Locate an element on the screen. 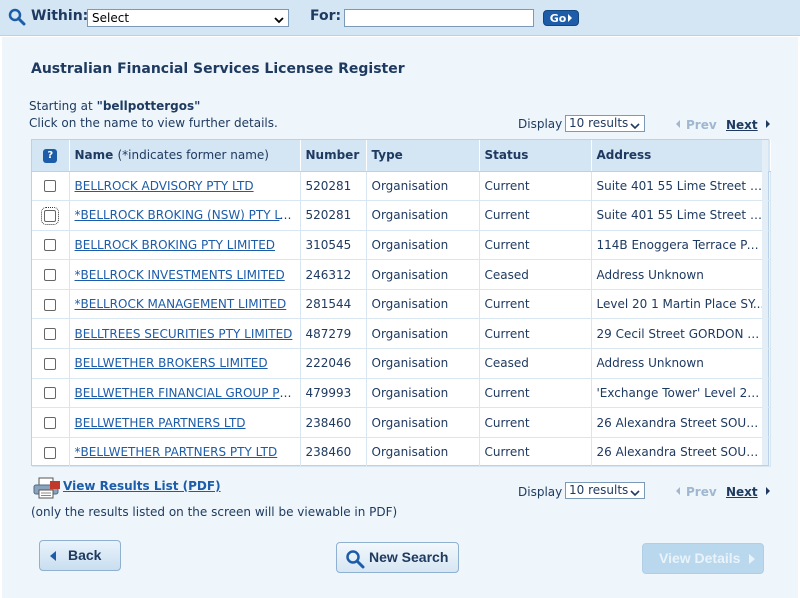 The image size is (800, 598). licensee-name-link: *BELLROCK BROKING (NSW) PTY LTD is located at coordinates (186, 215).